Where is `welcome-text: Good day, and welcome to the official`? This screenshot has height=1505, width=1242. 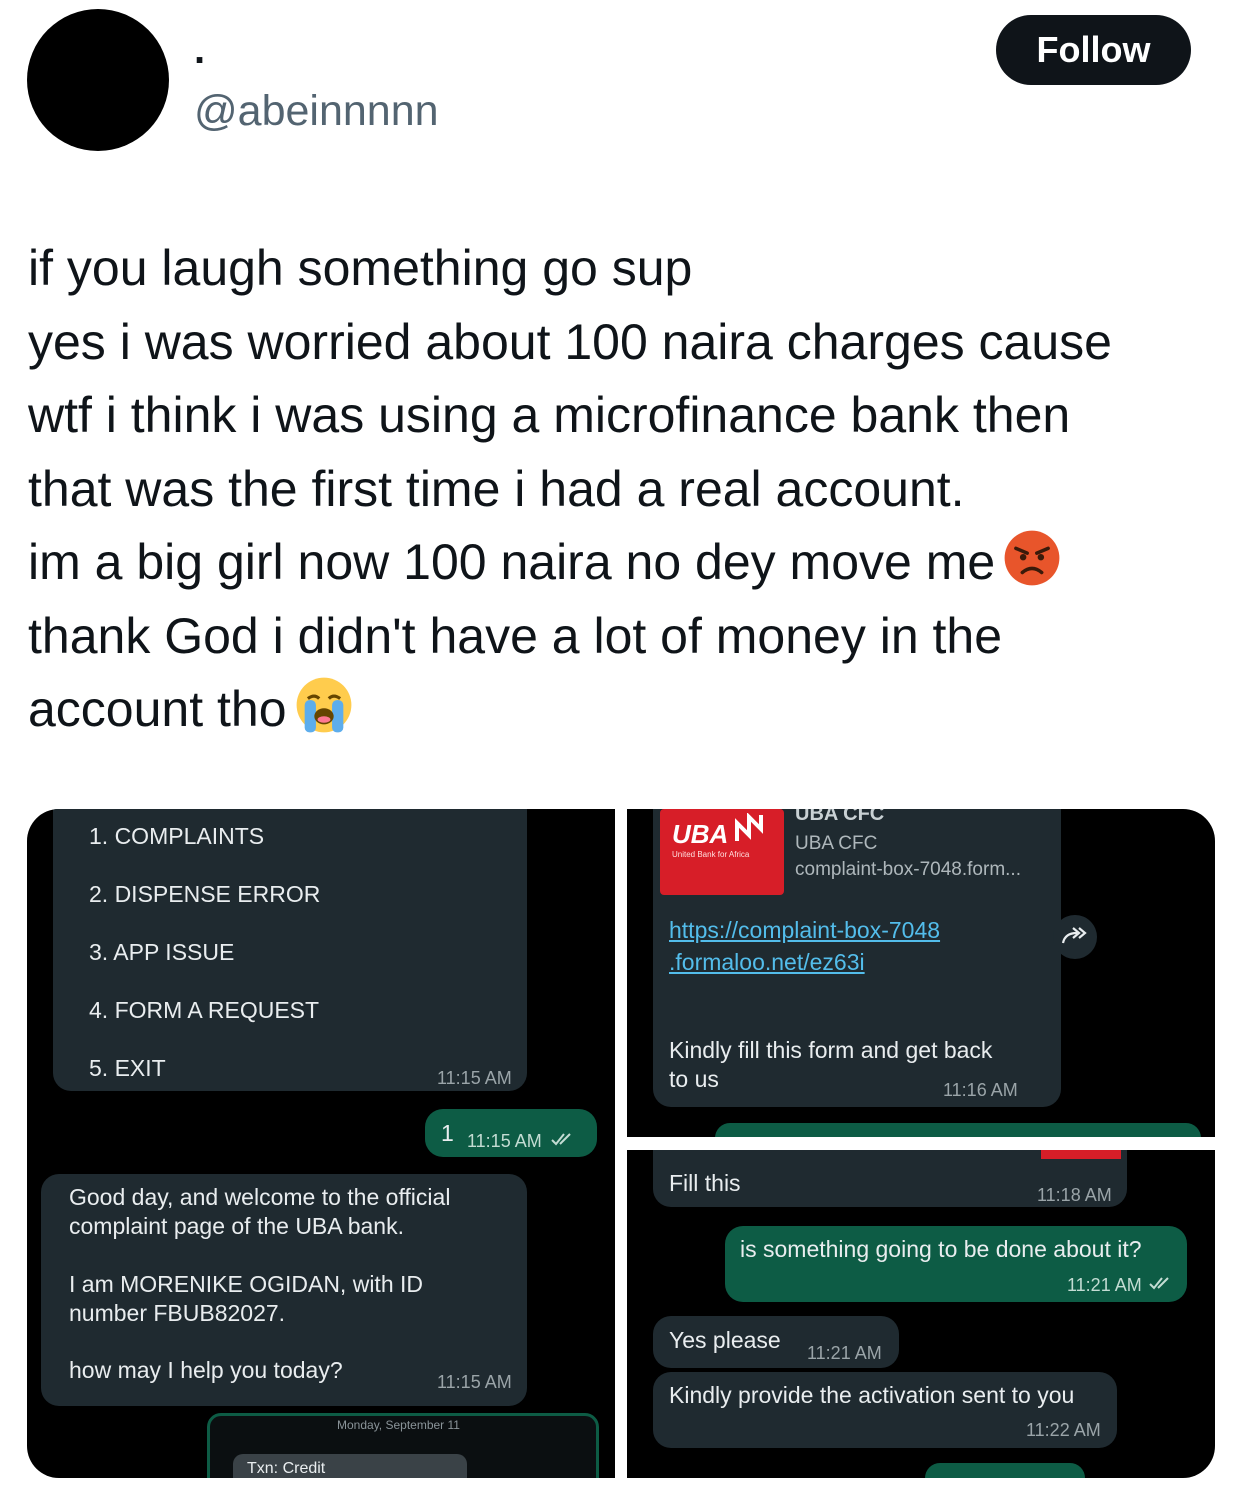
welcome-text: Good day, and welcome to the official is located at coordinates (260, 1197).